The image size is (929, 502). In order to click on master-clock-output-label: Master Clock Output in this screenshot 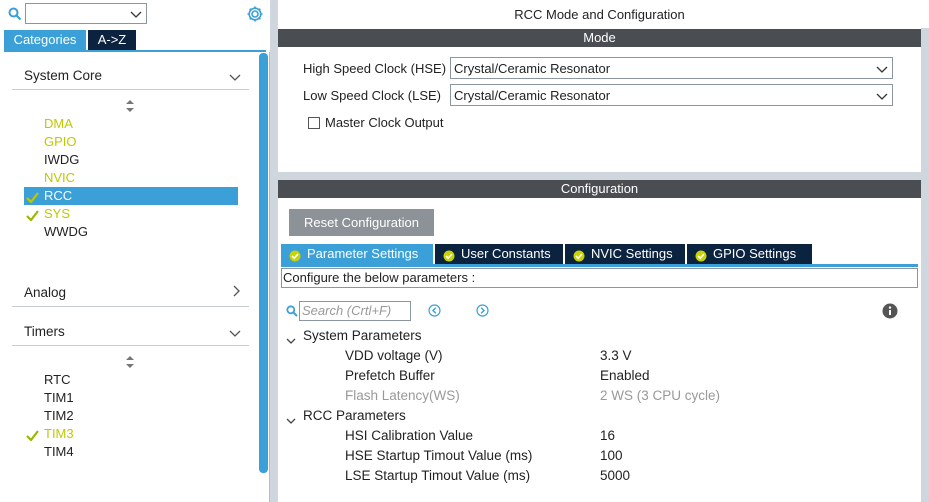, I will do `click(384, 122)`.